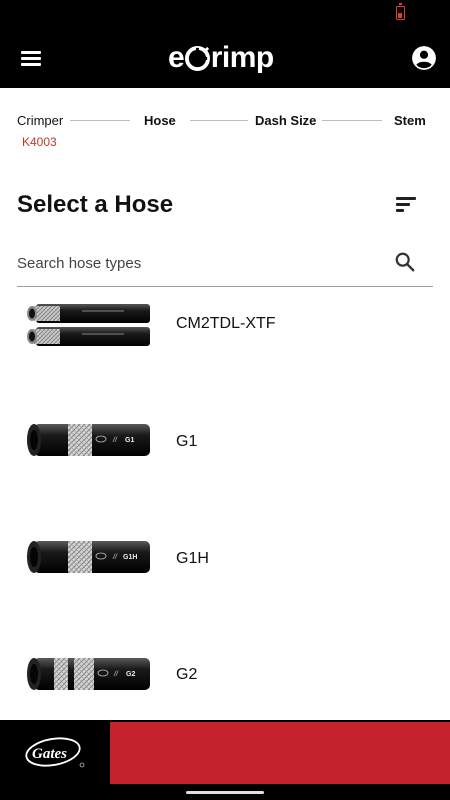  I want to click on battery-charging-icon, so click(400, 11).